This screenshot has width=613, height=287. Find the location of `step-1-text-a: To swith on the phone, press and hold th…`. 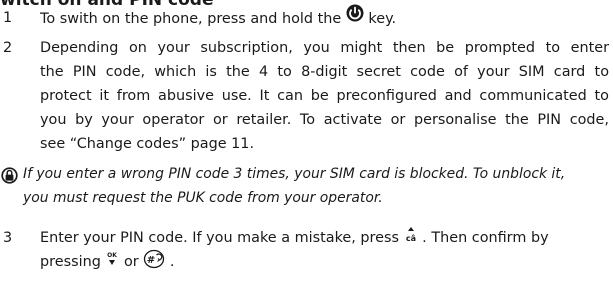

step-1-text-a: To swith on the phone, press and hold th… is located at coordinates (191, 19).